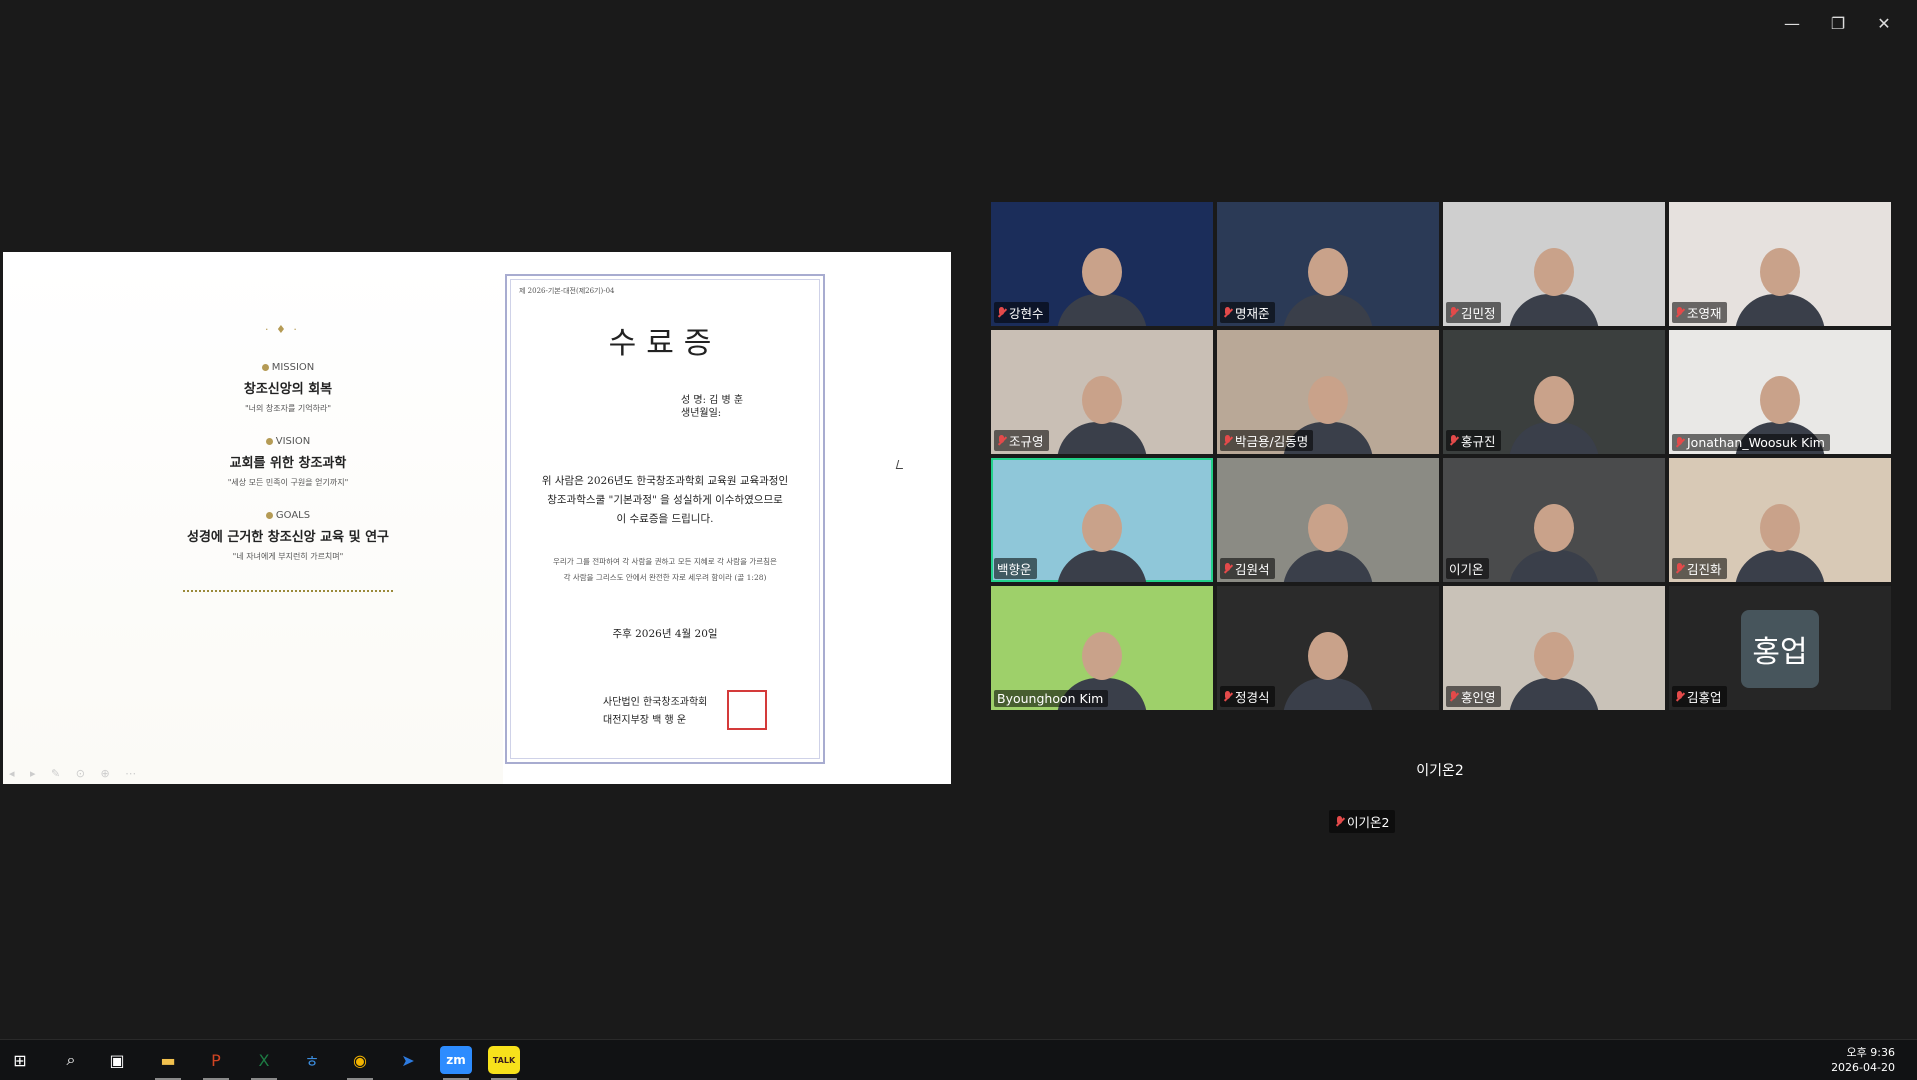 Image resolution: width=1917 pixels, height=1080 pixels. What do you see at coordinates (216, 1063) in the screenshot?
I see `powerpoint-icon: P` at bounding box center [216, 1063].